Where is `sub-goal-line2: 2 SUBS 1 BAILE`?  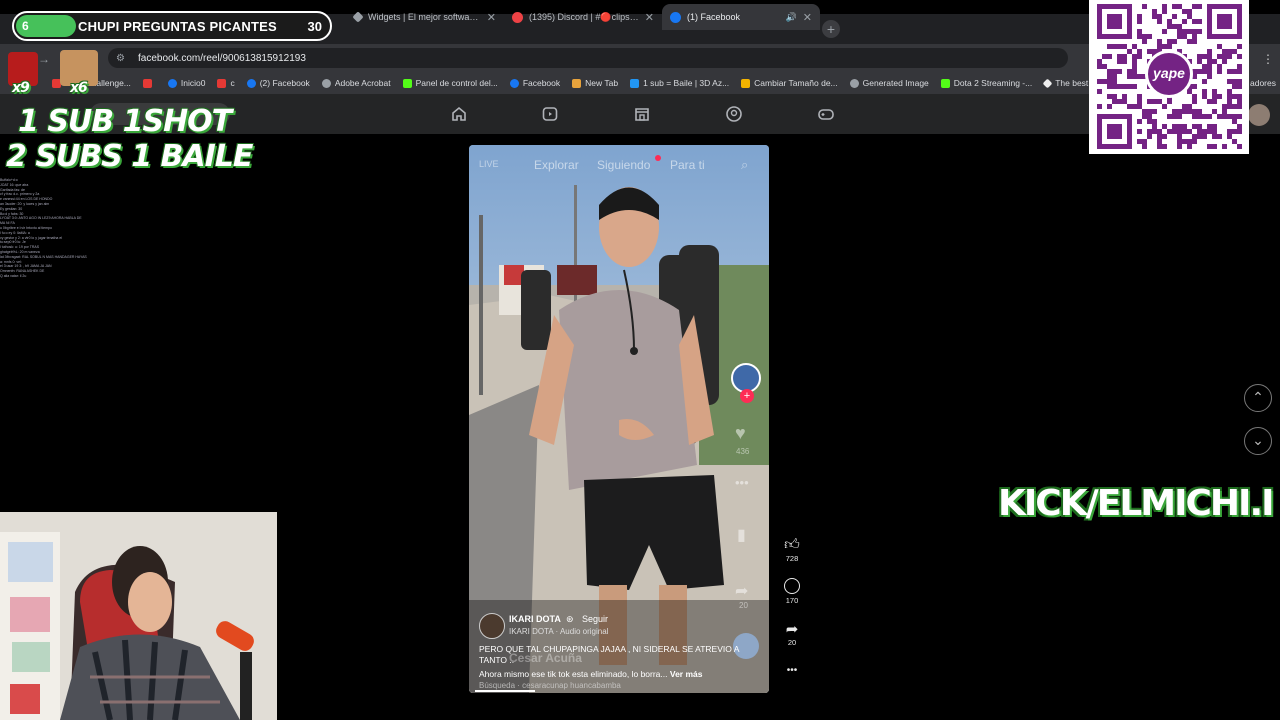
sub-goal-line2: 2 SUBS 1 BAILE is located at coordinates (129, 156).